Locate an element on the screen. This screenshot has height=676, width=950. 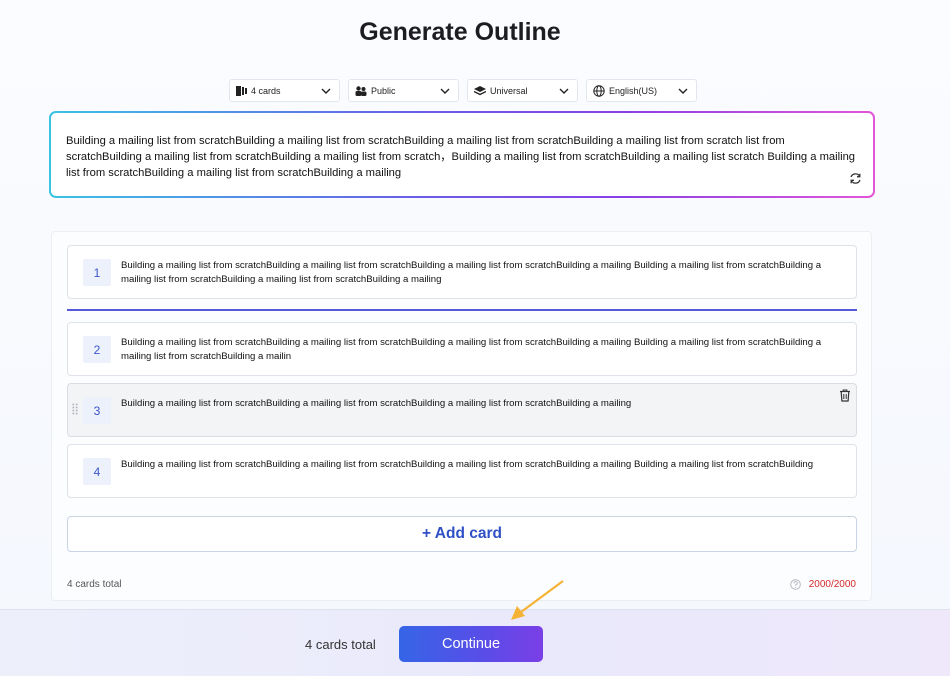
char-count-value: 2000/2000 is located at coordinates (832, 584).